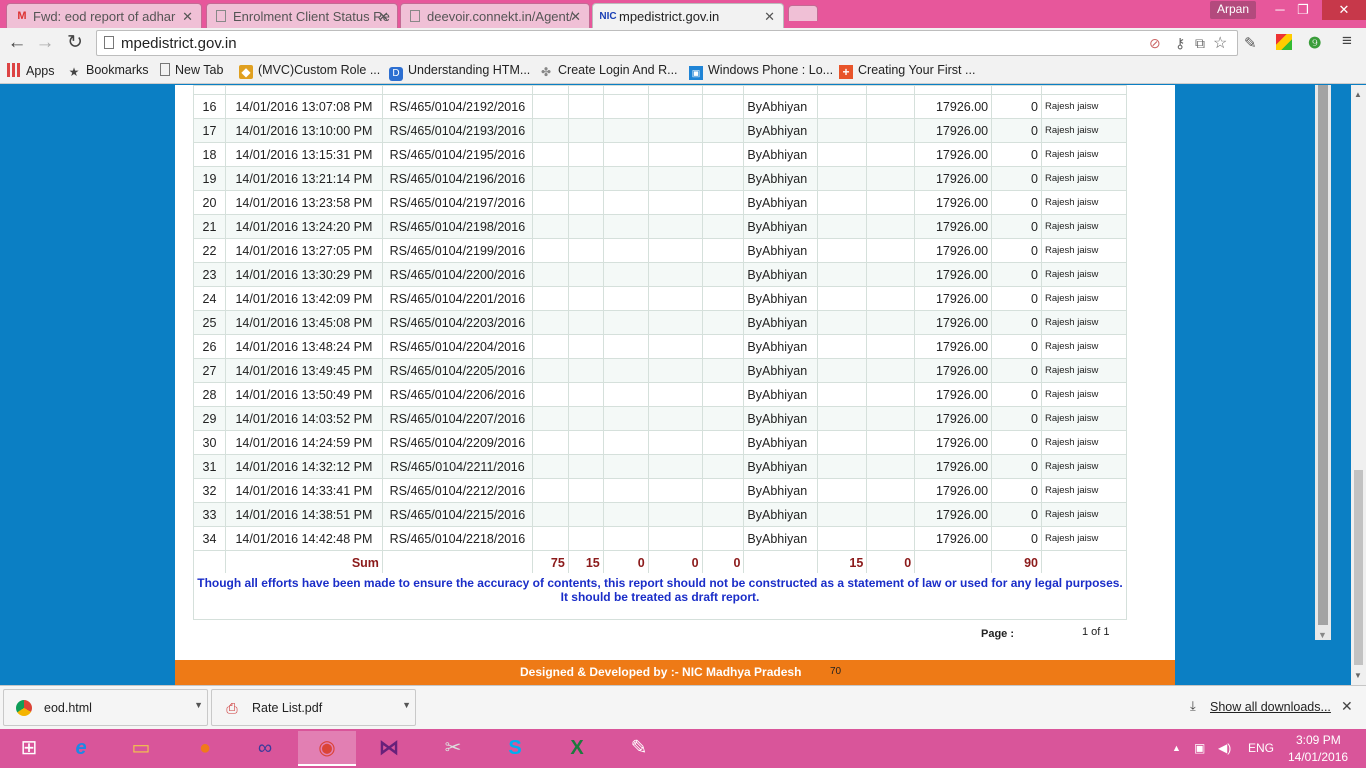 This screenshot has height=768, width=1366. What do you see at coordinates (31, 70) in the screenshot?
I see `bookmark-apps: Apps` at bounding box center [31, 70].